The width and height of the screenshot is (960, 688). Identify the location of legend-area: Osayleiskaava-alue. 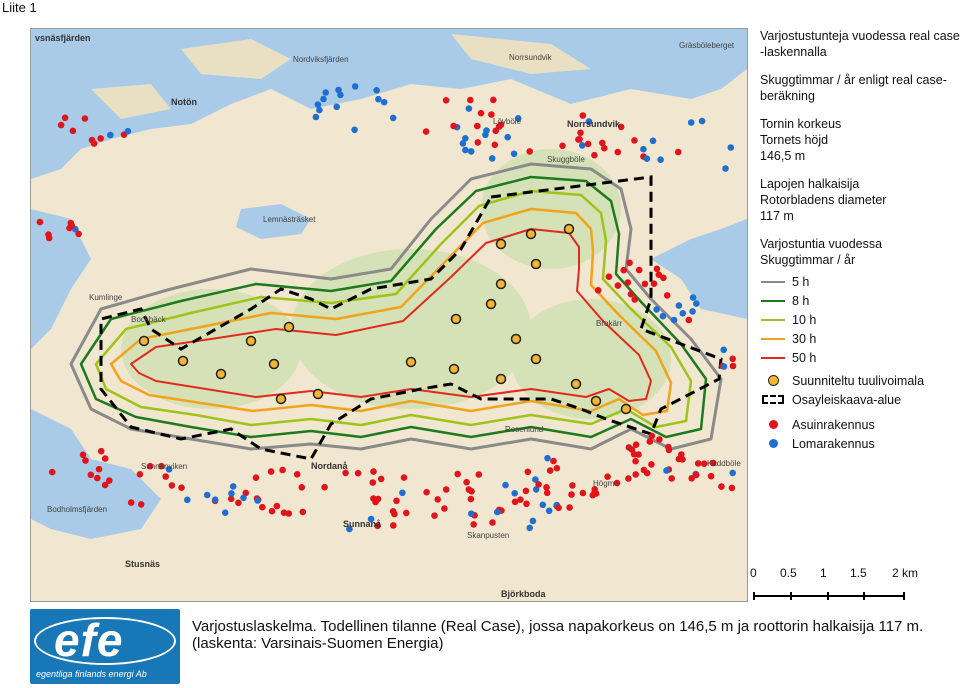
(860, 399).